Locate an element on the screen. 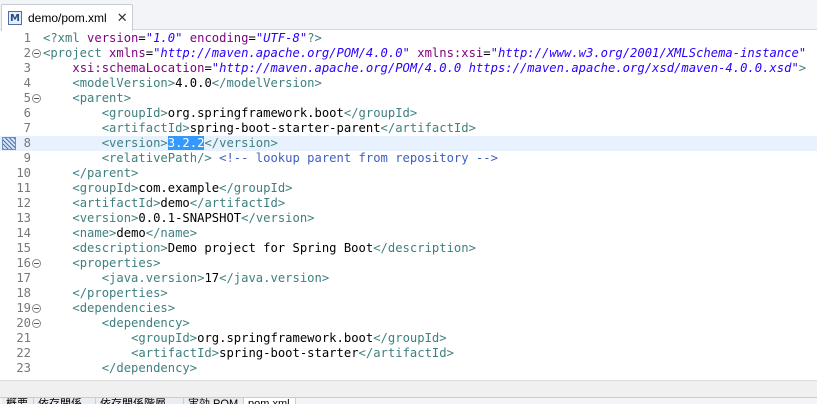 This screenshot has height=404, width=817. code-line: 8 <version>3.2.2</version> is located at coordinates (408, 143).